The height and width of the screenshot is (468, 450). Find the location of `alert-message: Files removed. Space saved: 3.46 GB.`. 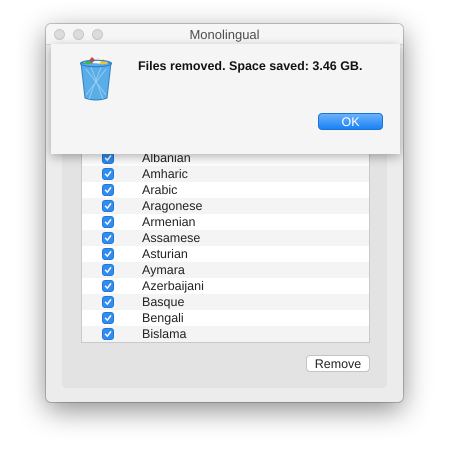

alert-message: Files removed. Space saved: 3.46 GB. is located at coordinates (251, 66).